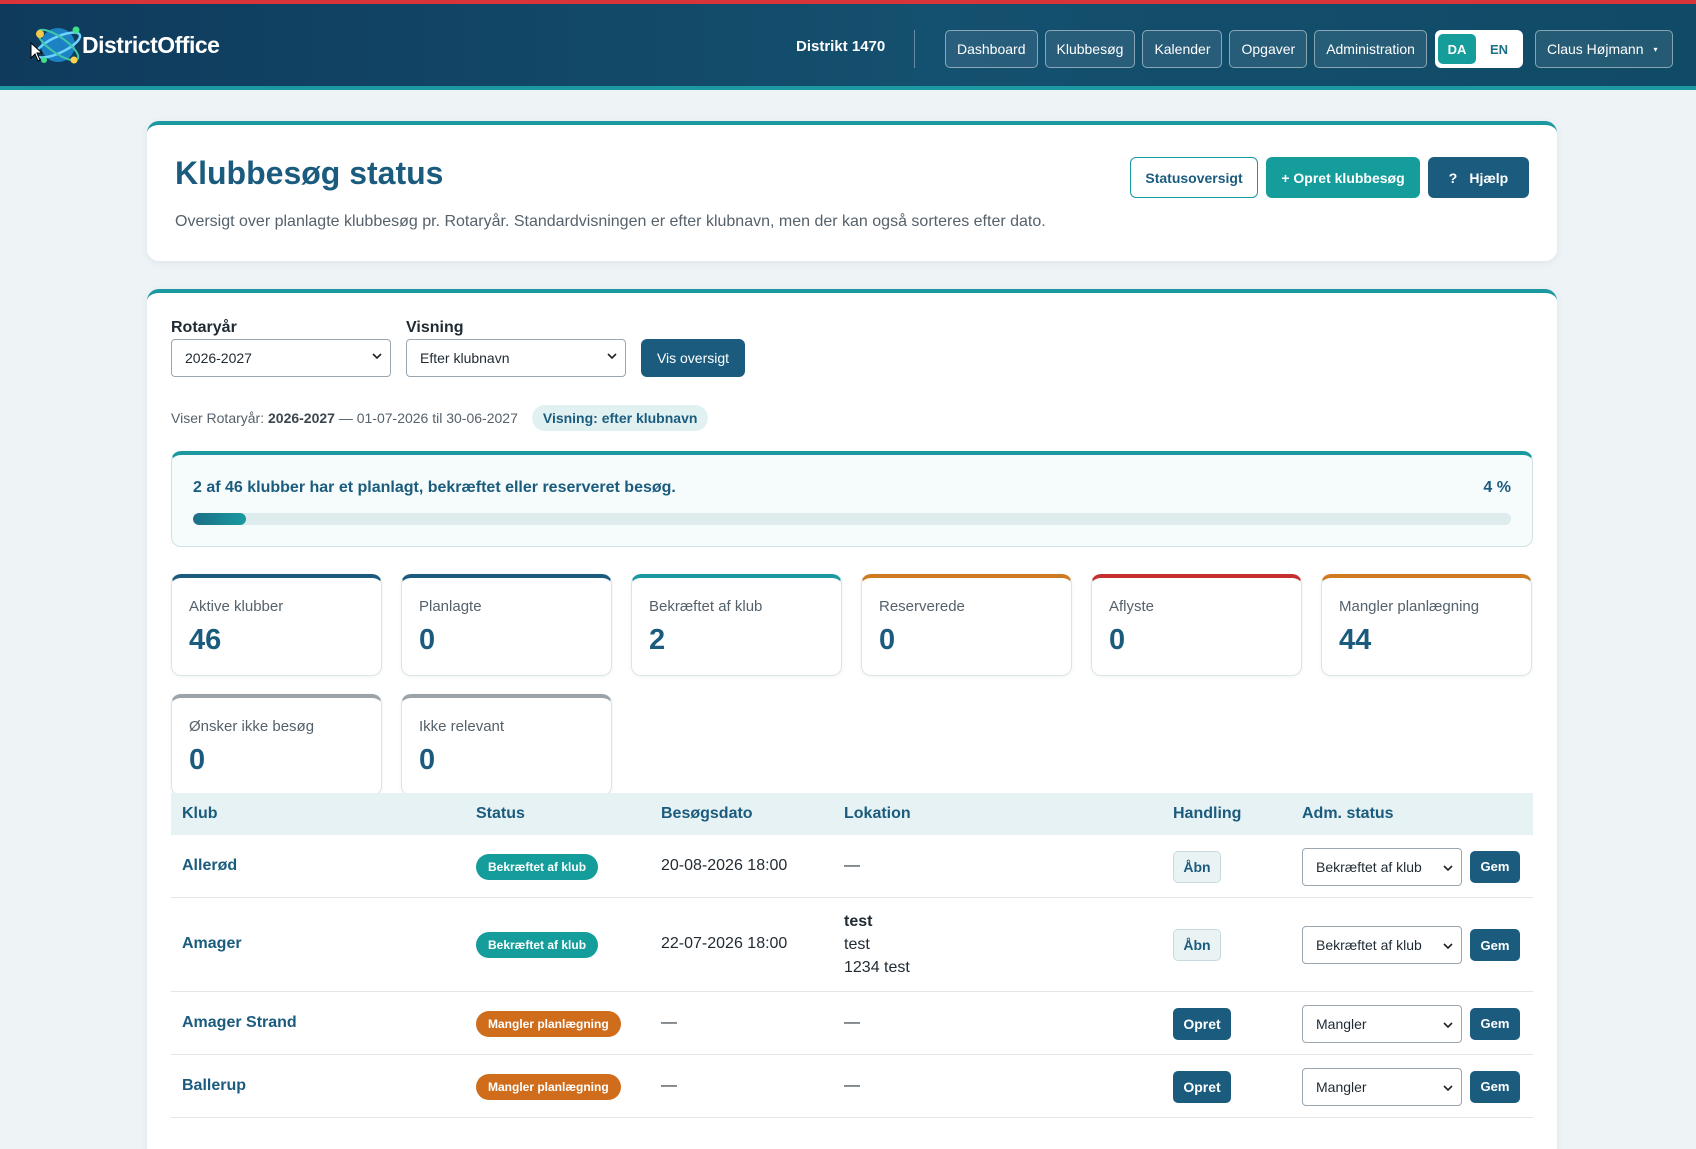  I want to click on lang-da: DA, so click(1457, 49).